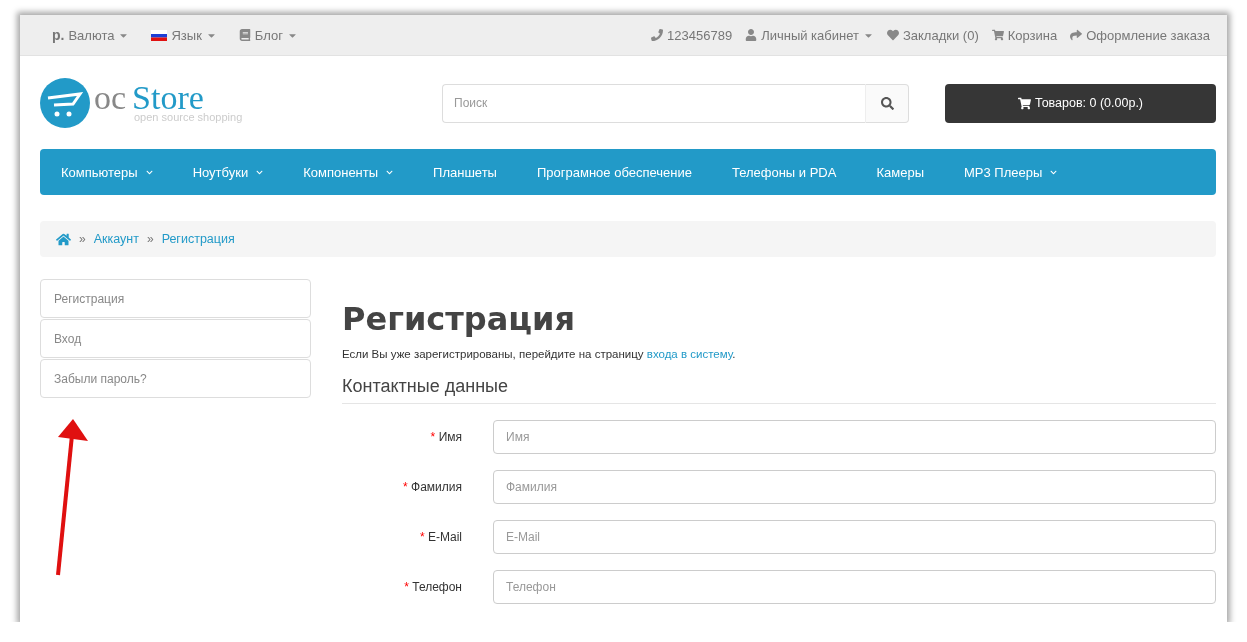  I want to click on menu-item: Ноутбуки, so click(228, 172).